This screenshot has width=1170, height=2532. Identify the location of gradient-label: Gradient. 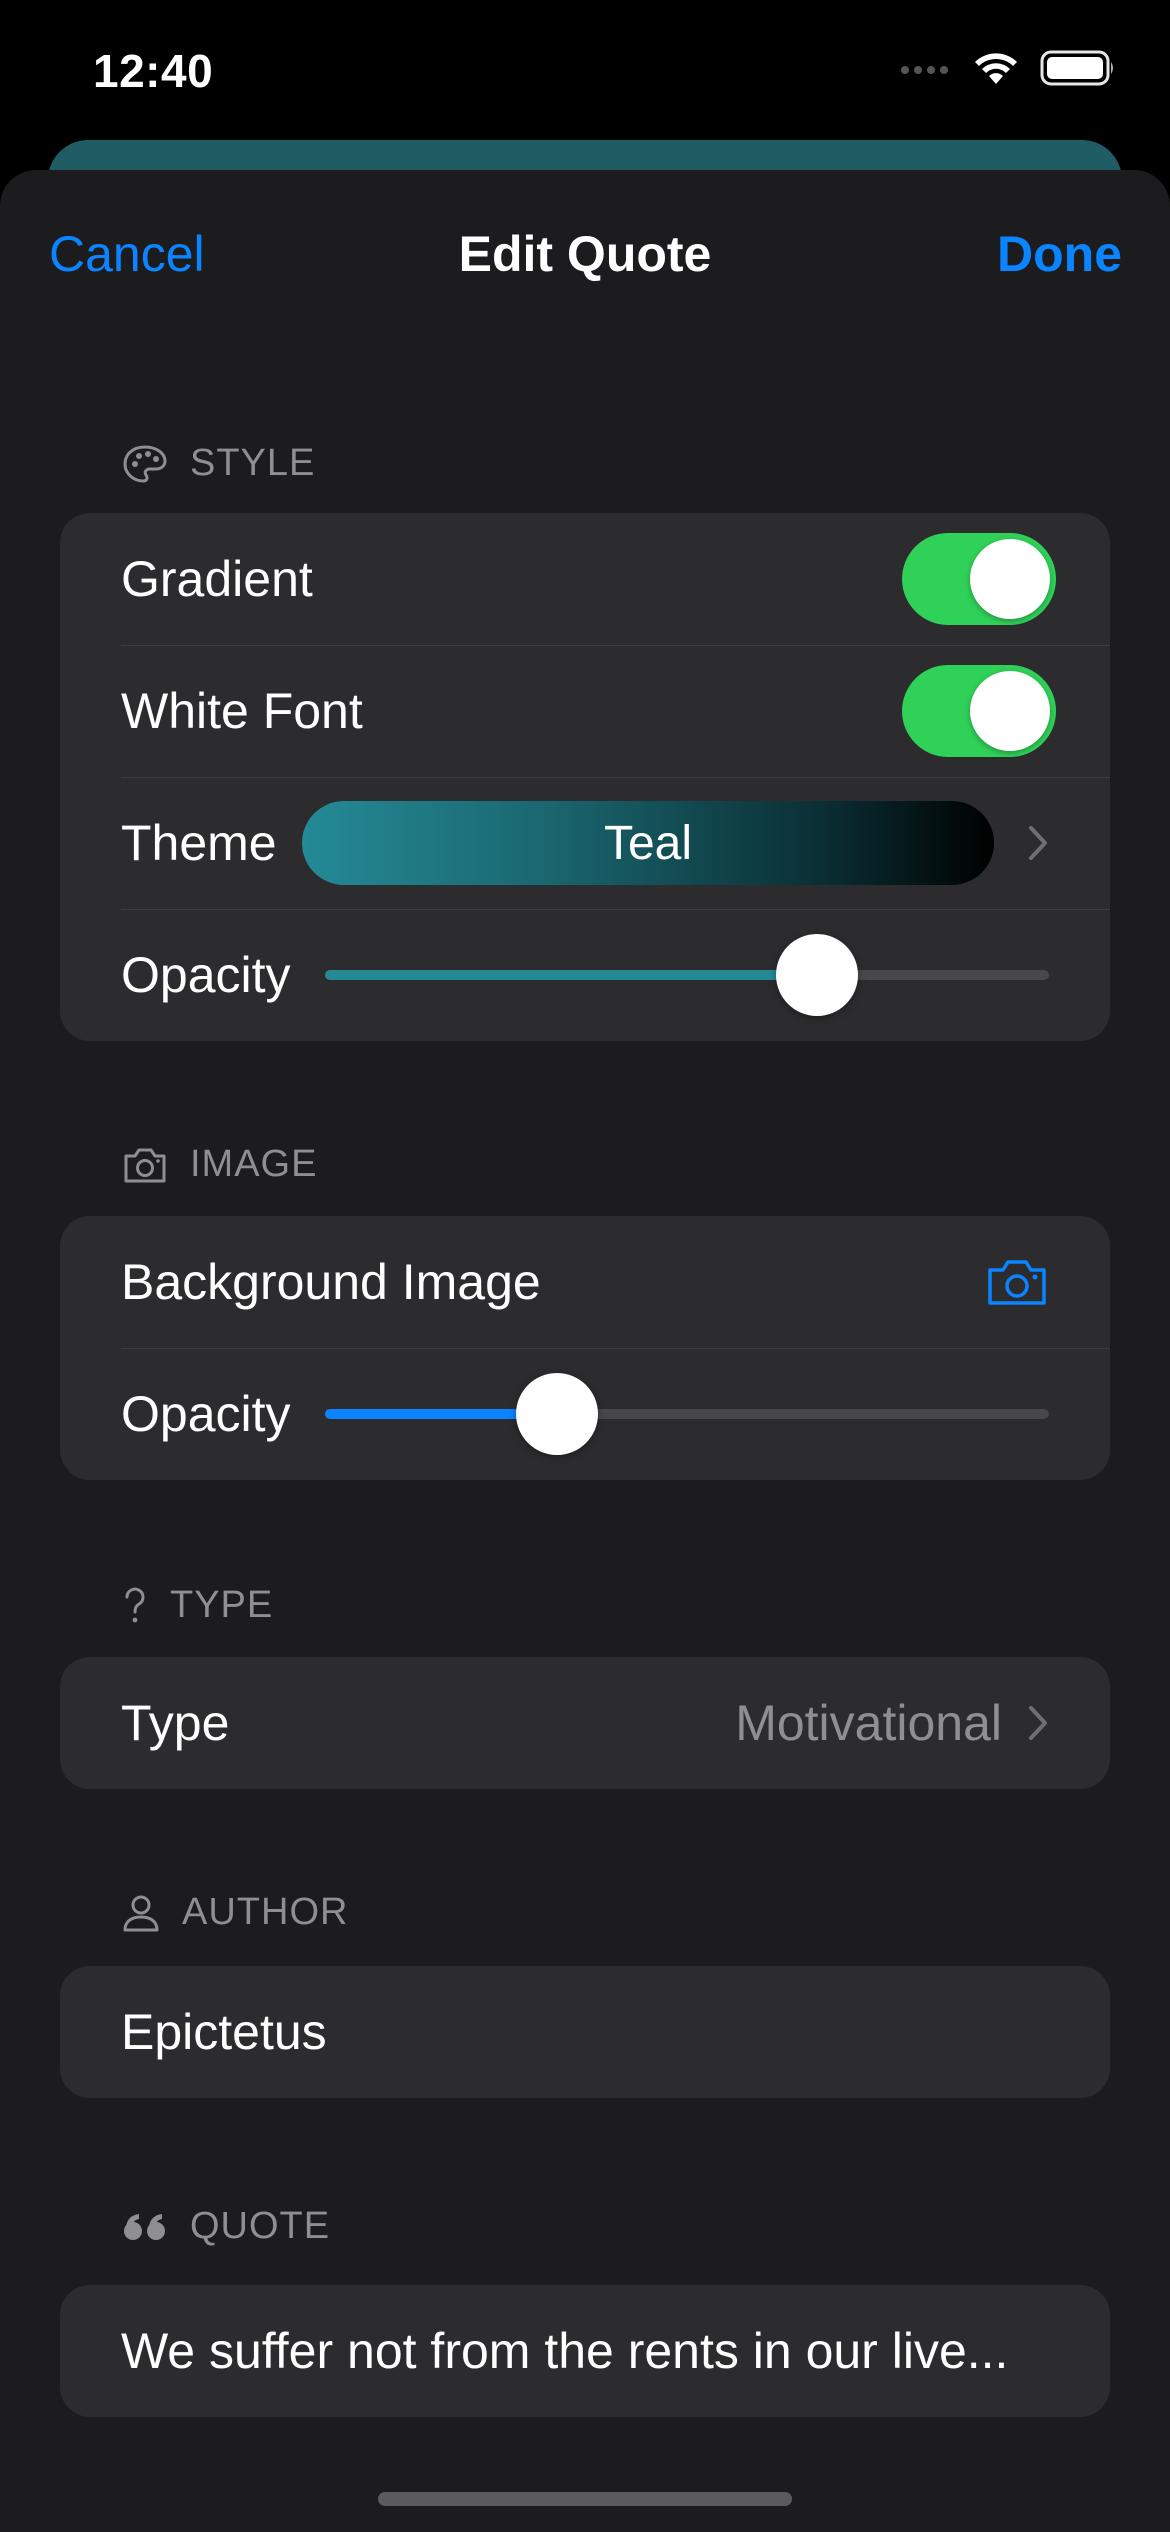
(217, 579).